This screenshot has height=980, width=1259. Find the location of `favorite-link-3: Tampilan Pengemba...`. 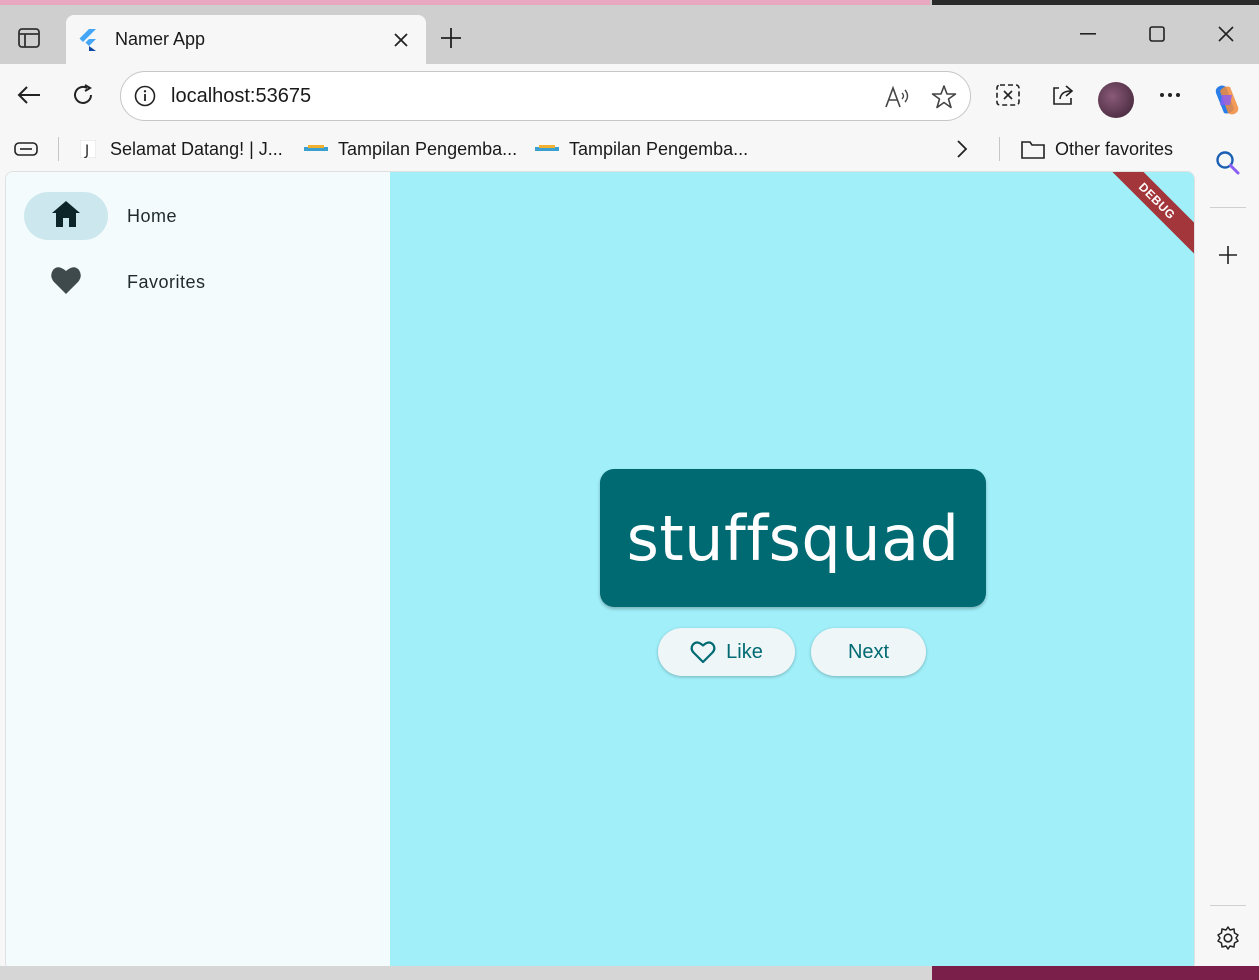

favorite-link-3: Tampilan Pengemba... is located at coordinates (641, 149).